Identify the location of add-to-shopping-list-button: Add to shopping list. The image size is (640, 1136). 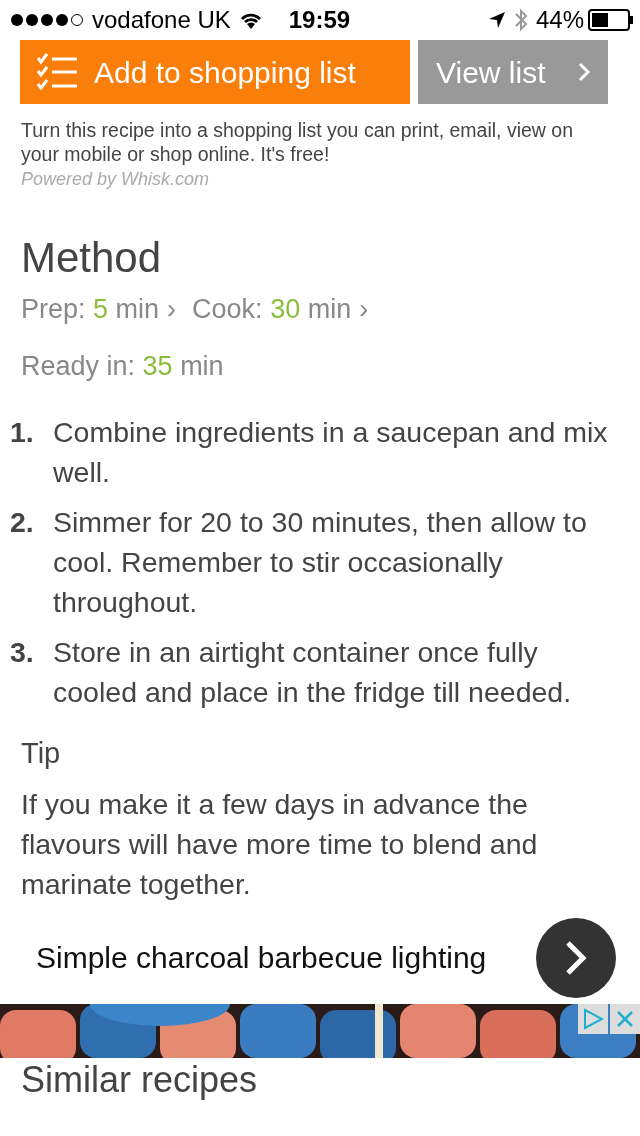
(215, 72).